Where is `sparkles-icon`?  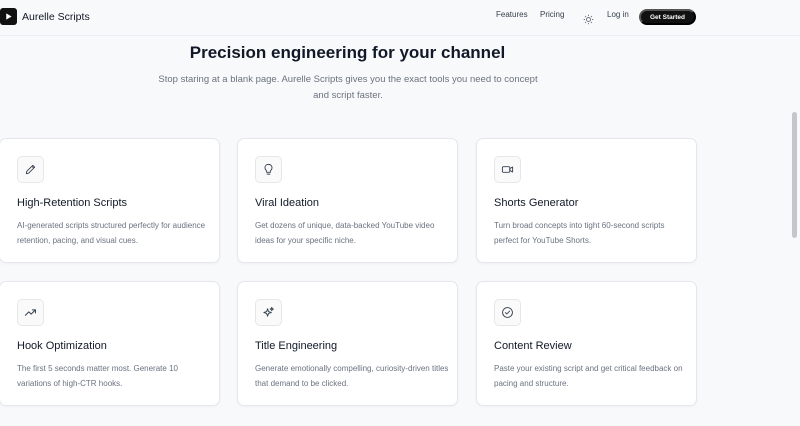 sparkles-icon is located at coordinates (268, 312).